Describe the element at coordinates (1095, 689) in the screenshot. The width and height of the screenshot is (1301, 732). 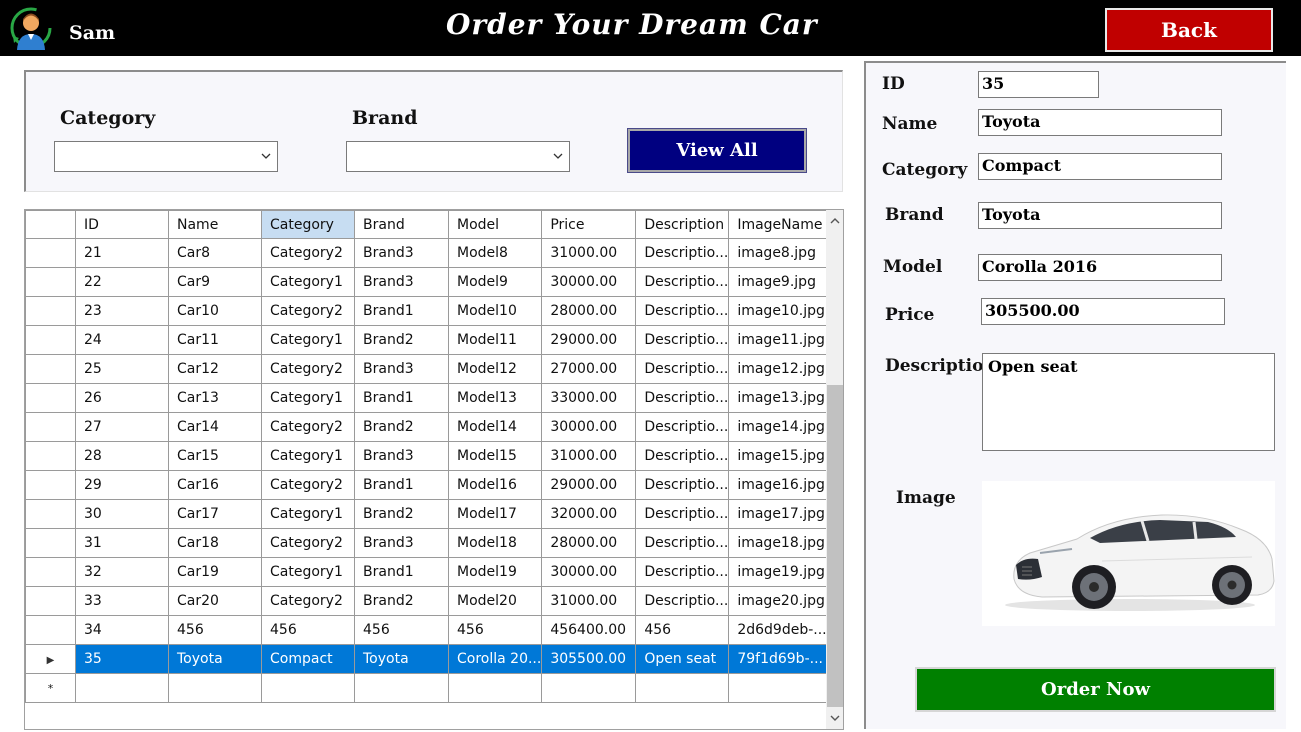
I see `order-now-button: Order Now` at that location.